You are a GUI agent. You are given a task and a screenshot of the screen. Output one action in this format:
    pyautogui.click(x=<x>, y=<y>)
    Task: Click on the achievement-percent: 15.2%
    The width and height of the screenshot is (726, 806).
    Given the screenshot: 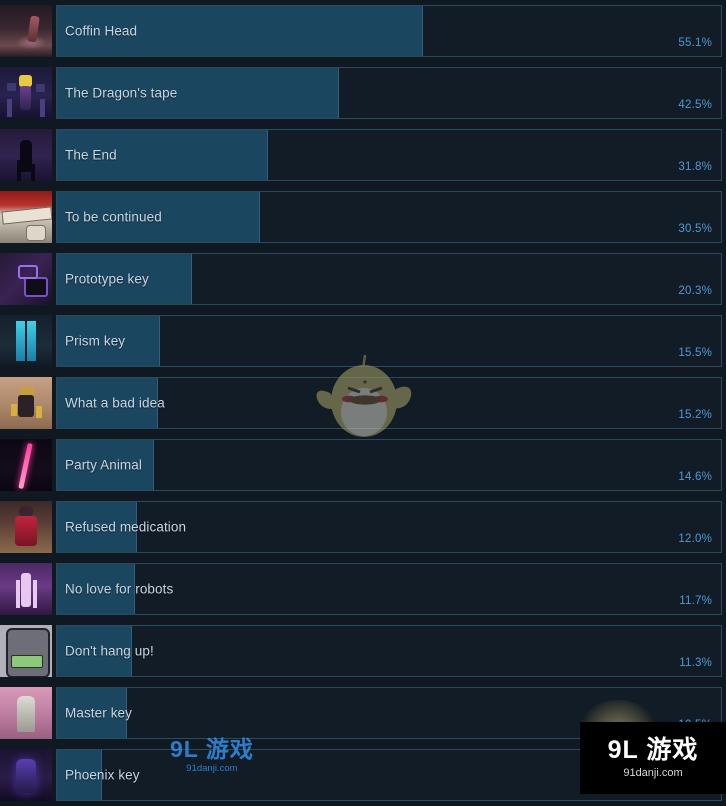 What is the action you would take?
    pyautogui.click(x=695, y=415)
    